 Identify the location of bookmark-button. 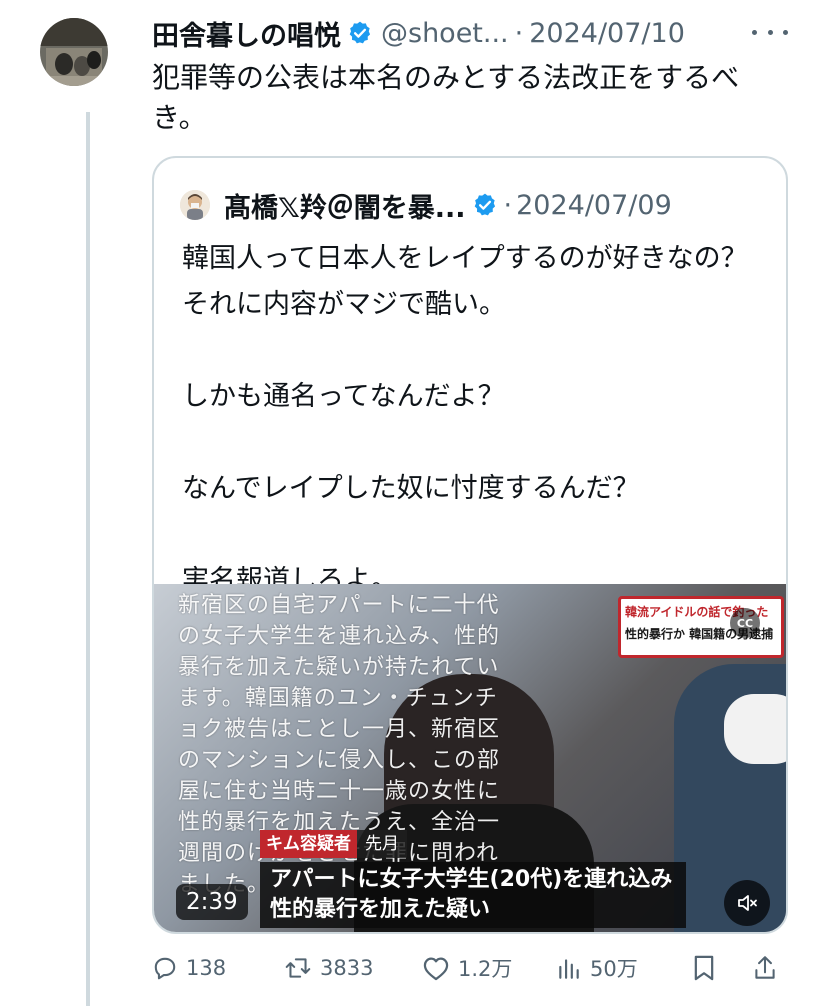
(708, 968).